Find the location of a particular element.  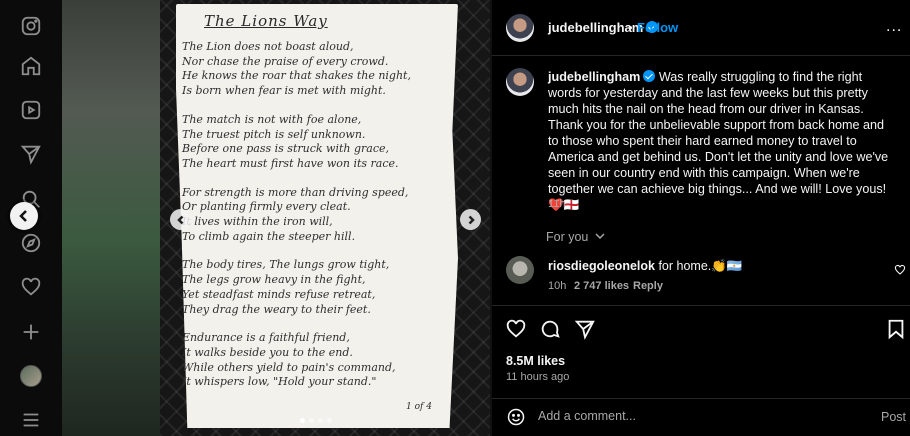

poem-line: It whispers low, "Hold your stand." is located at coordinates (279, 382).